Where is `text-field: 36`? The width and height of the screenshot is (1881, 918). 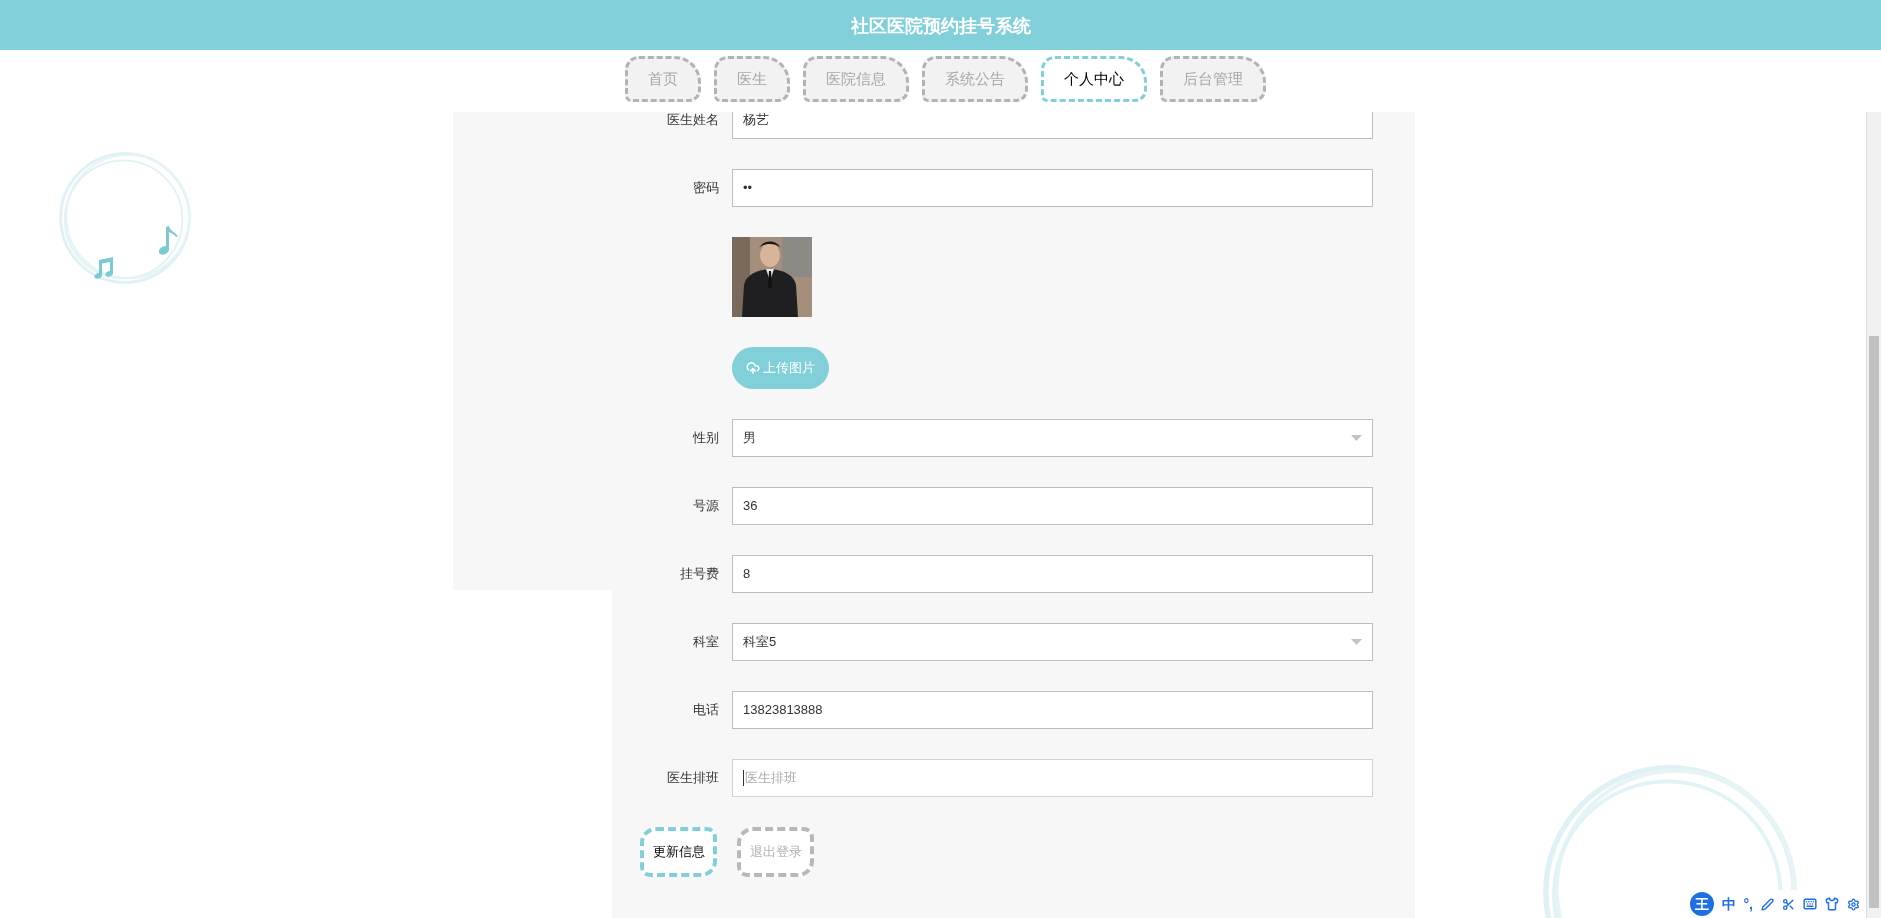
text-field: 36 is located at coordinates (1052, 506).